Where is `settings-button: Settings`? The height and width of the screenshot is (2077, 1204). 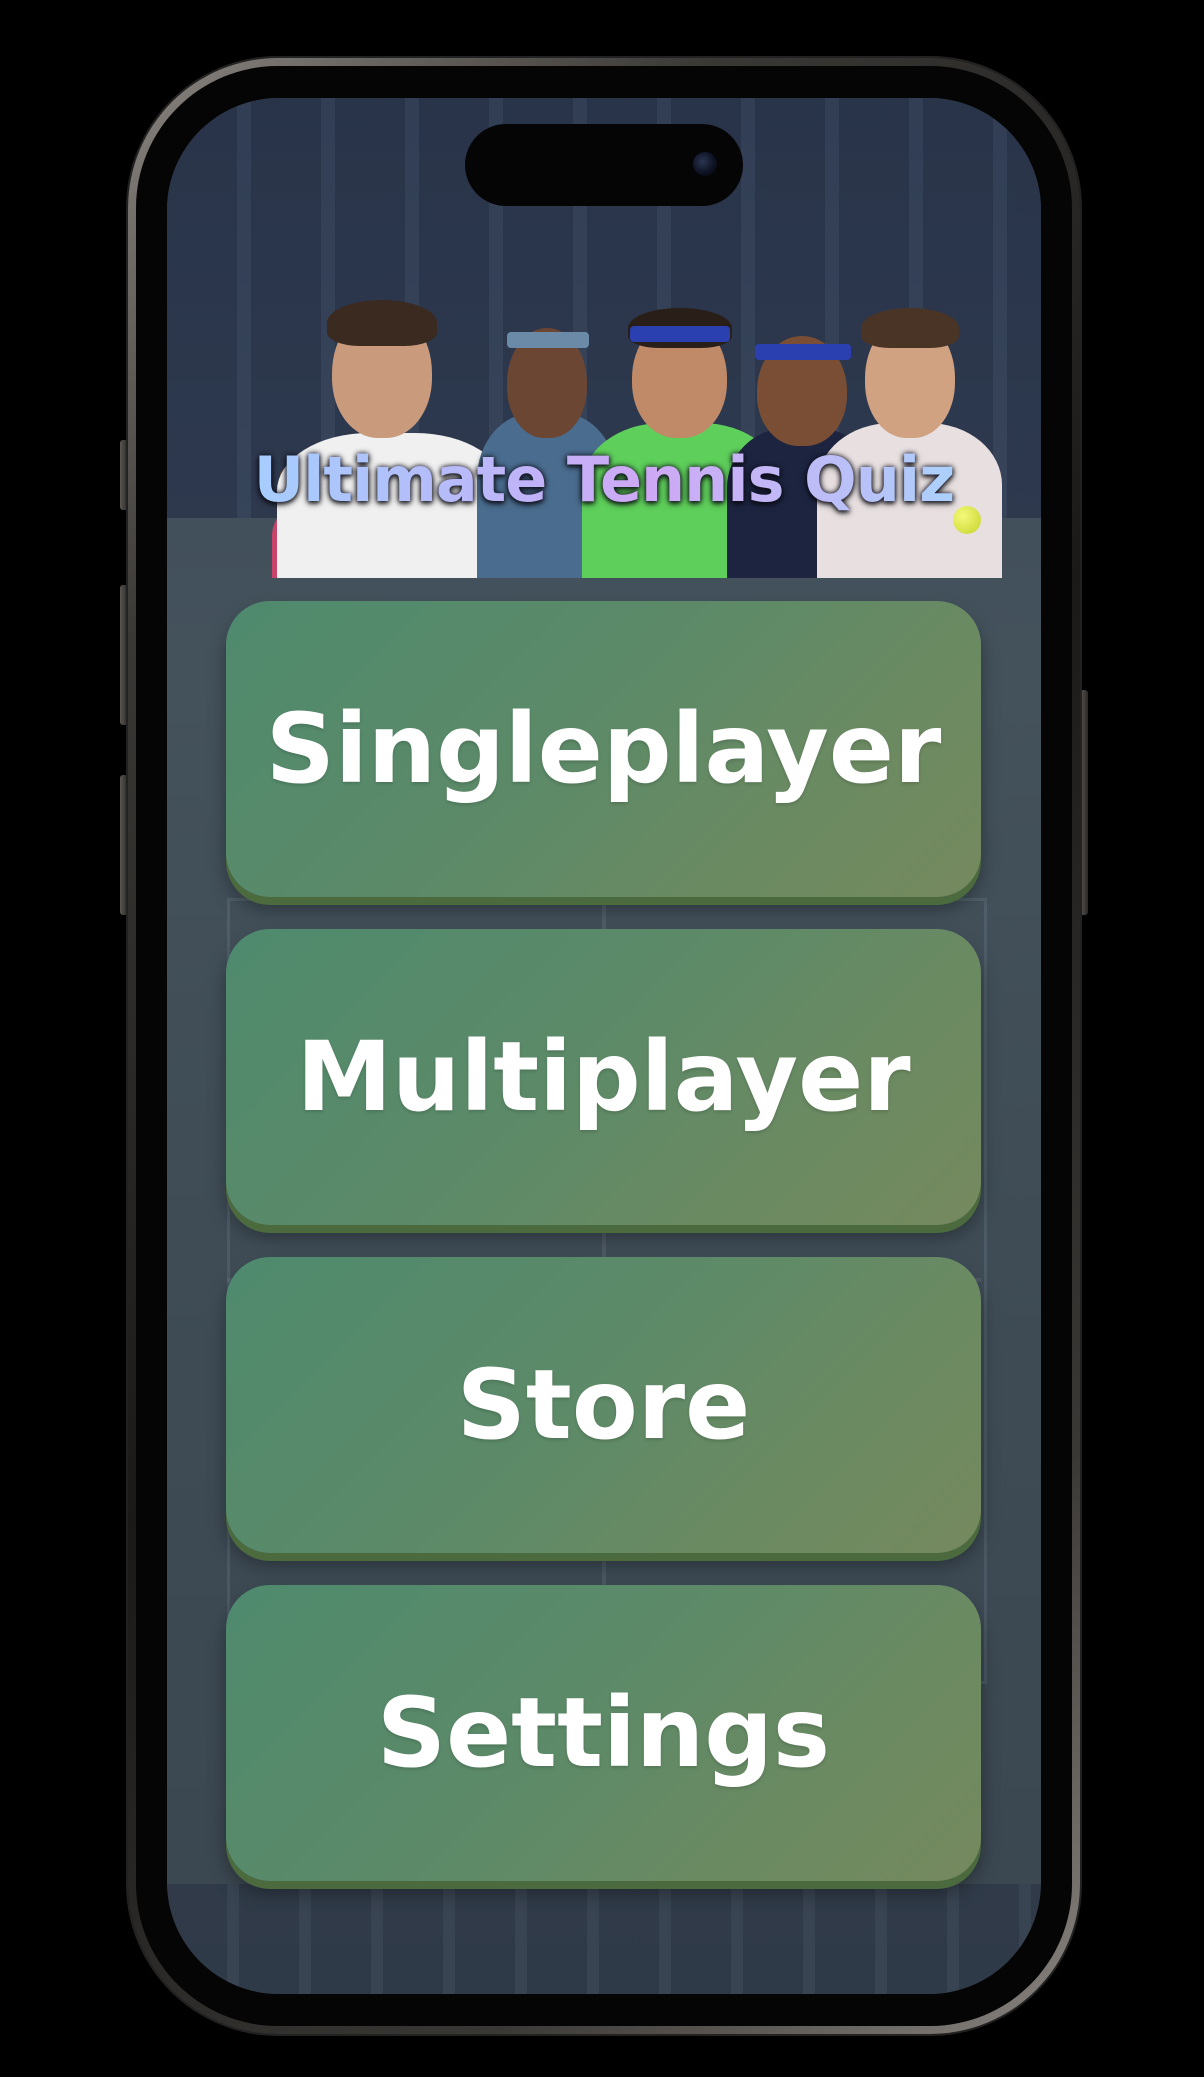 settings-button: Settings is located at coordinates (603, 1733).